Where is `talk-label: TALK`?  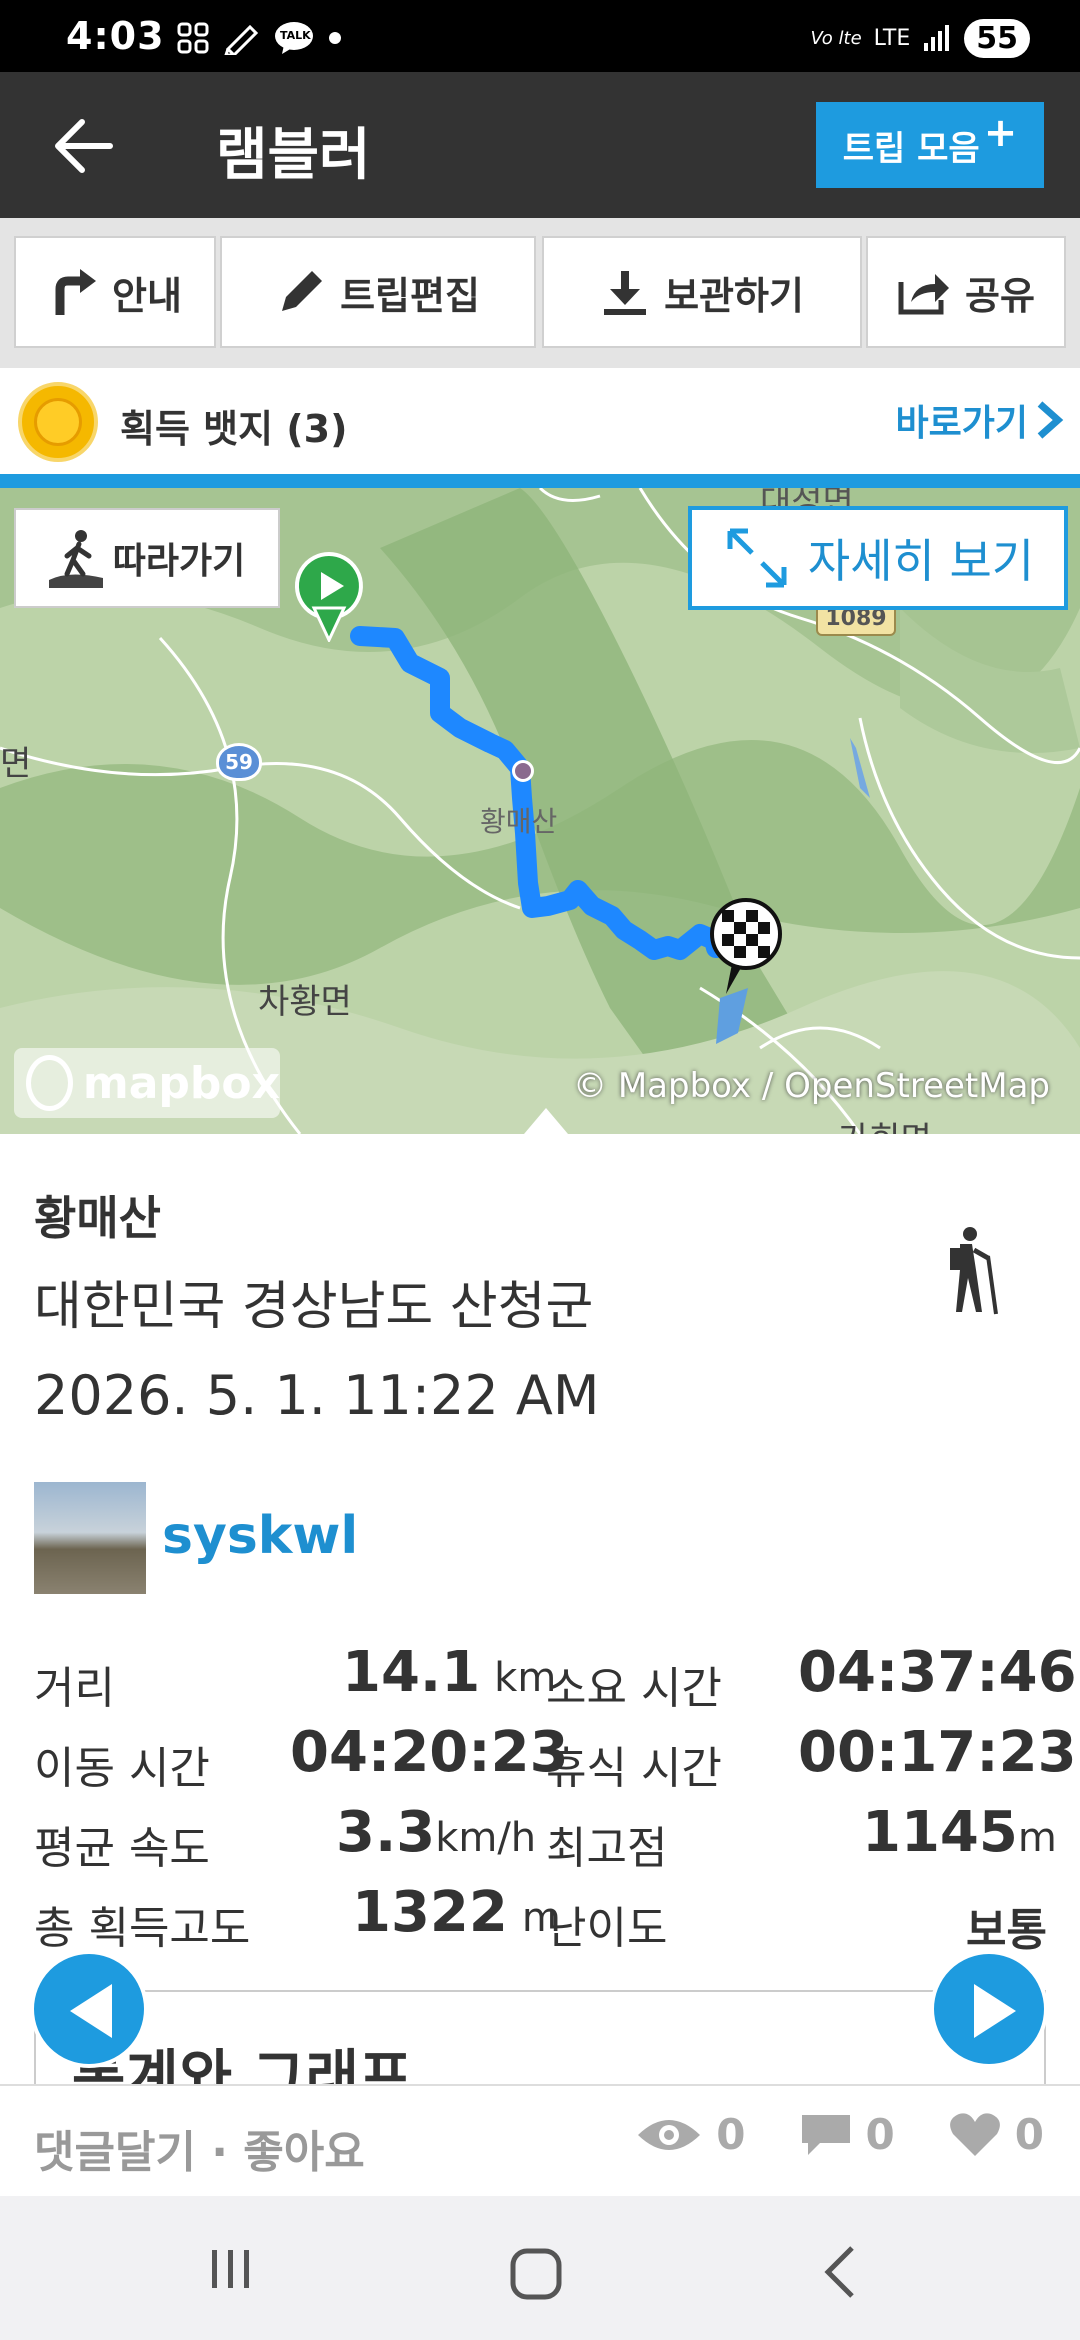
talk-label: TALK is located at coordinates (295, 35).